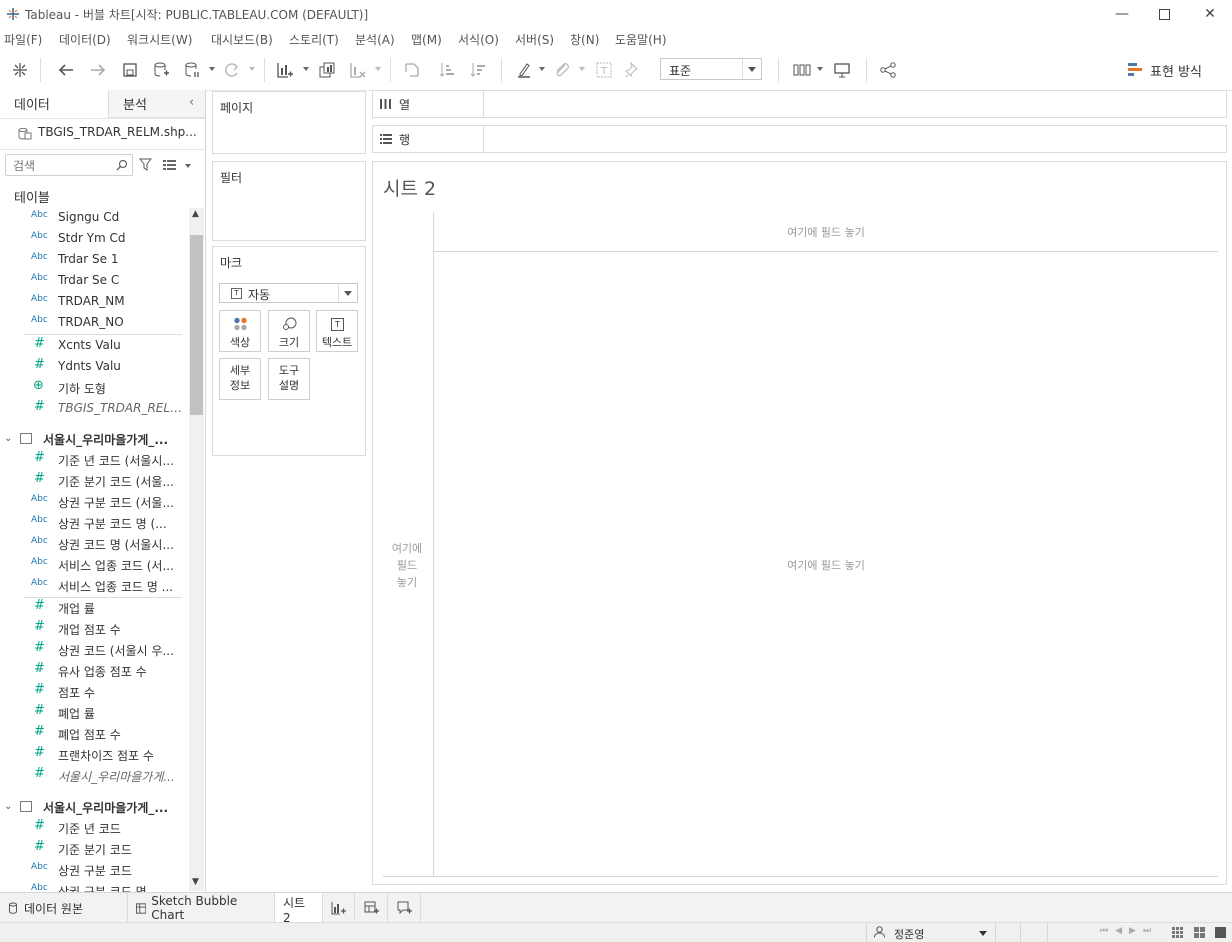 Image resolution: width=1232 pixels, height=942 pixels. I want to click on group-members-icon, so click(562, 70).